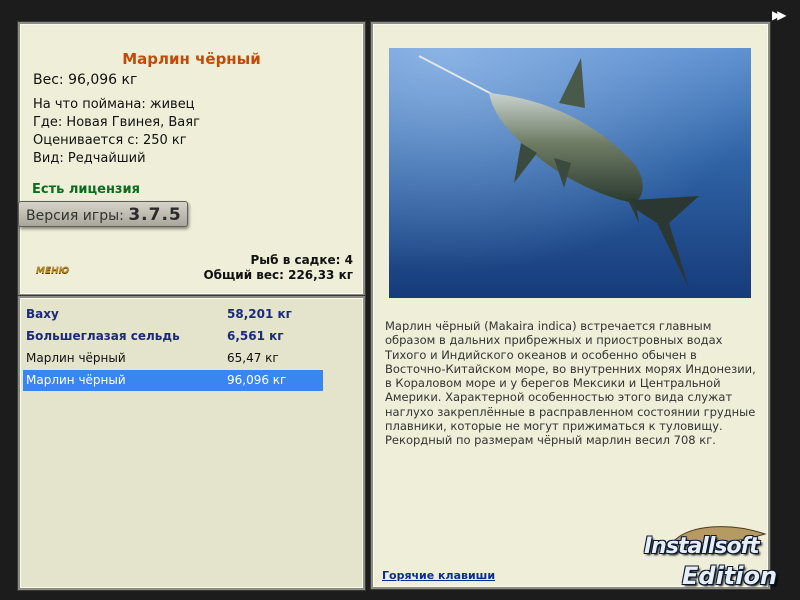 This screenshot has height=600, width=800. Describe the element at coordinates (278, 275) in the screenshot. I see `total-weight: Общий вес: 226,33 кг` at that location.